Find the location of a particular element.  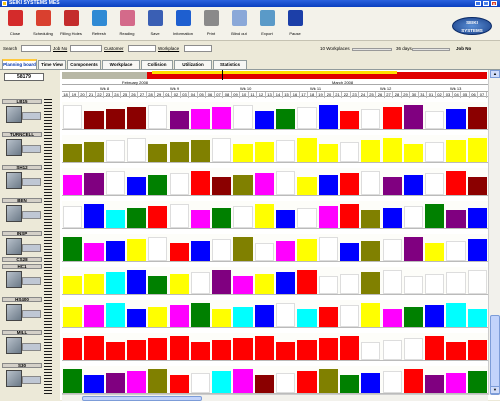

workplaces-slider is located at coordinates (372, 49).